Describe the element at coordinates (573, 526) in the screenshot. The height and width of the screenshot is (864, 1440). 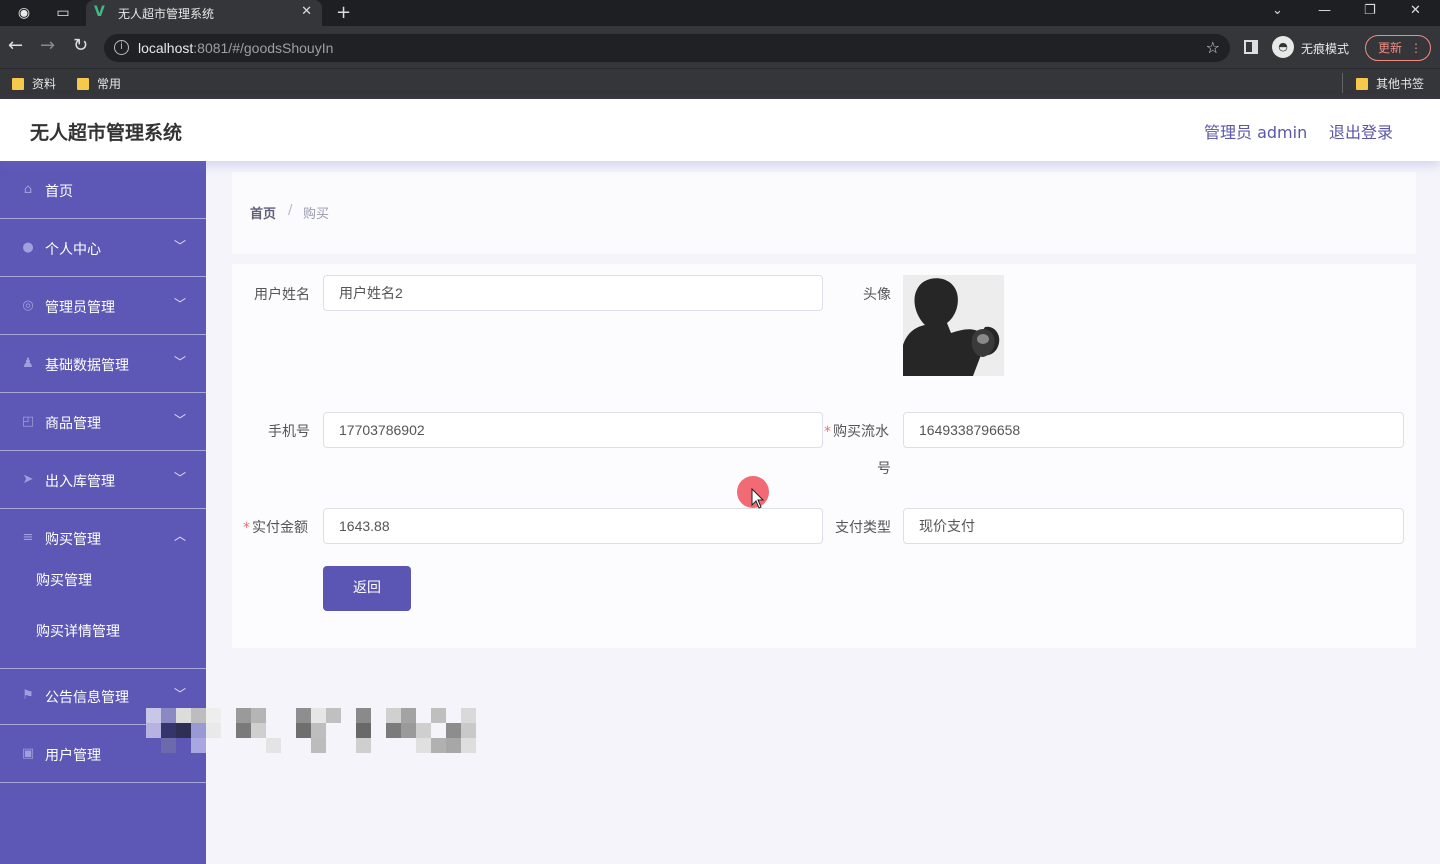
I see `amount-field: 1643.88` at that location.